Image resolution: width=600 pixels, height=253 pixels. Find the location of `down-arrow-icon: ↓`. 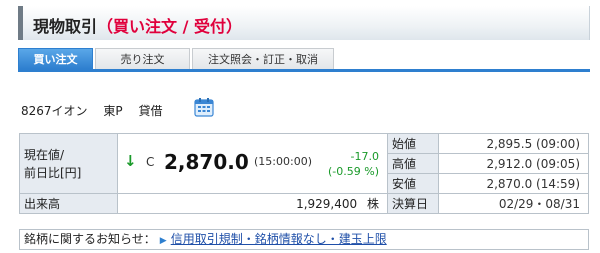

down-arrow-icon: ↓ is located at coordinates (130, 161).